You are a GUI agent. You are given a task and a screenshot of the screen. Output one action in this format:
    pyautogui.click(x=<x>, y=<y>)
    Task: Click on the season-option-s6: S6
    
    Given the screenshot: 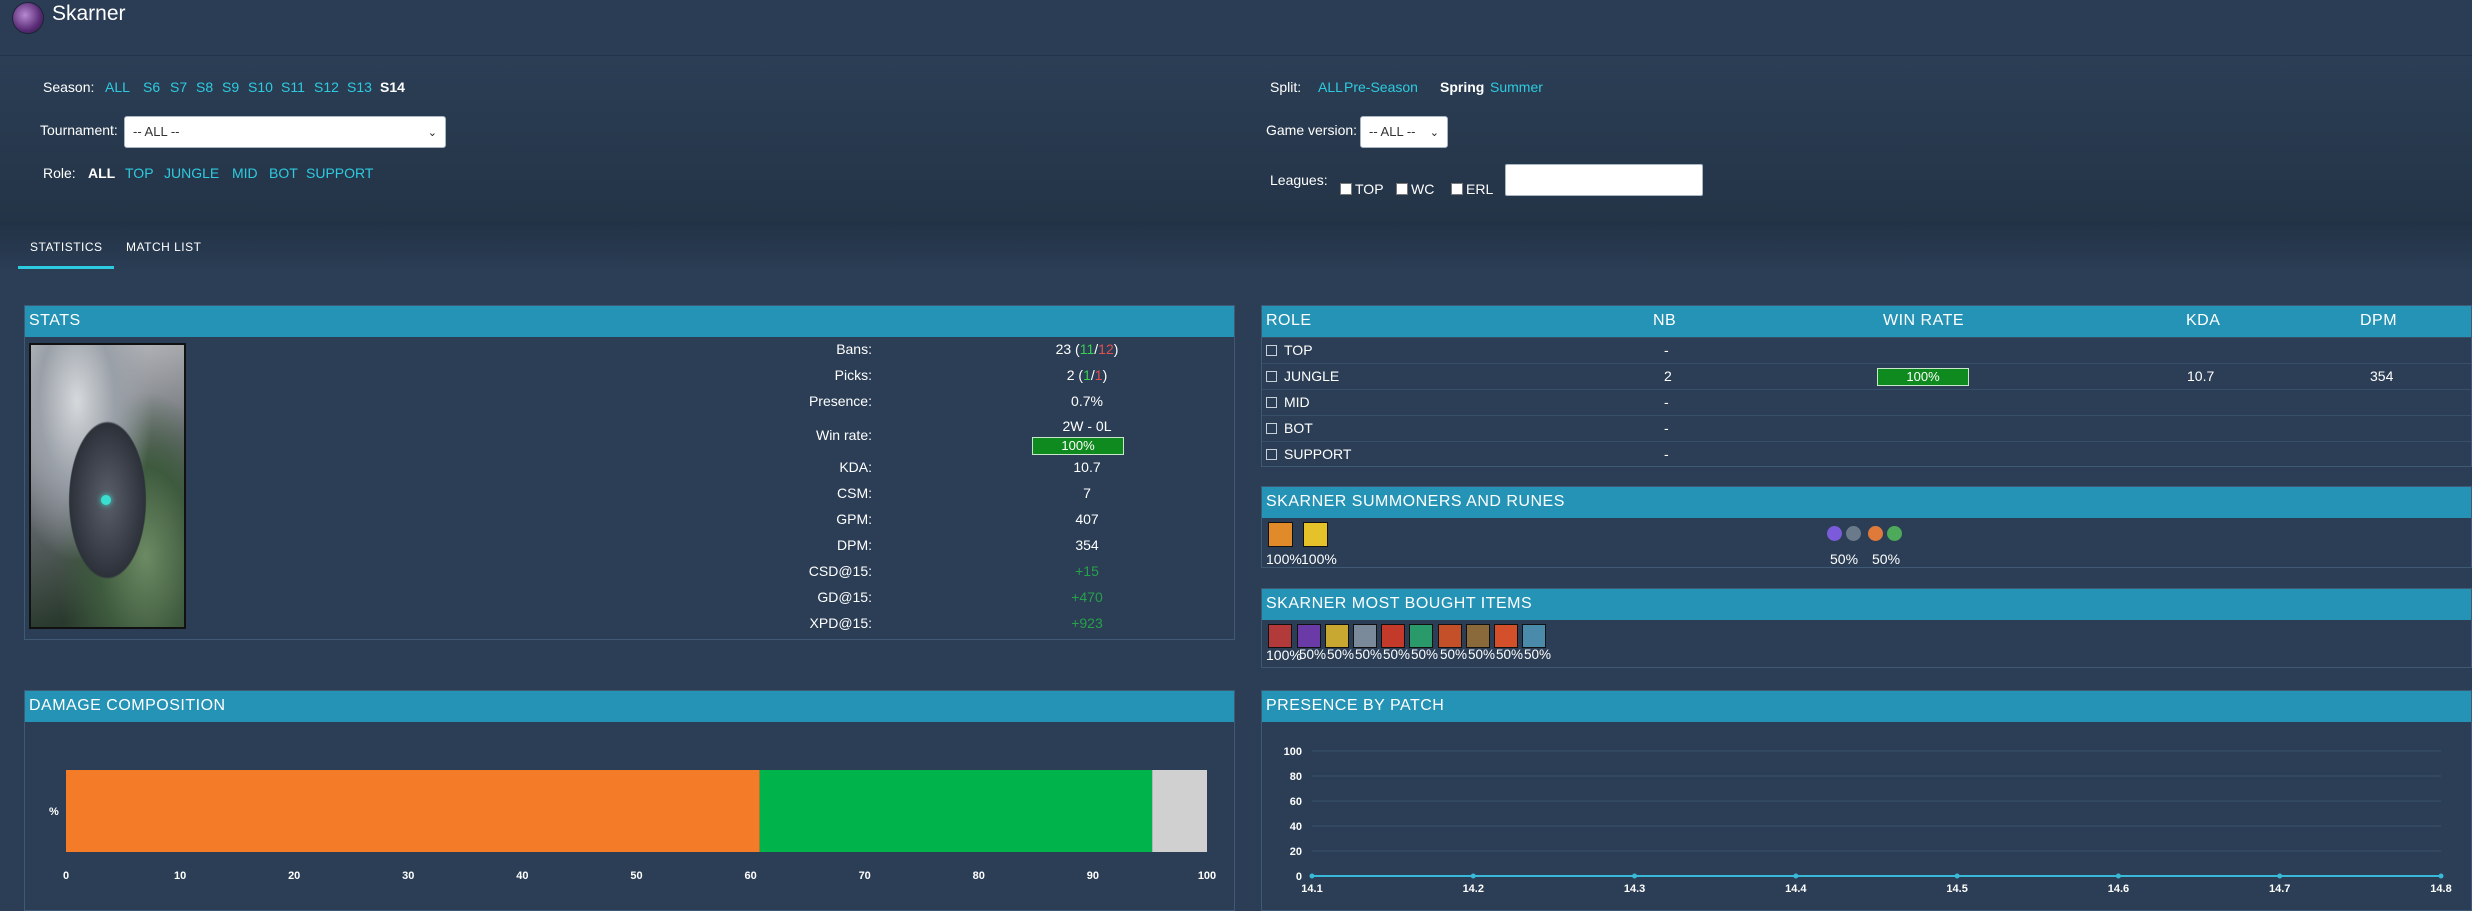 What is the action you would take?
    pyautogui.click(x=151, y=87)
    